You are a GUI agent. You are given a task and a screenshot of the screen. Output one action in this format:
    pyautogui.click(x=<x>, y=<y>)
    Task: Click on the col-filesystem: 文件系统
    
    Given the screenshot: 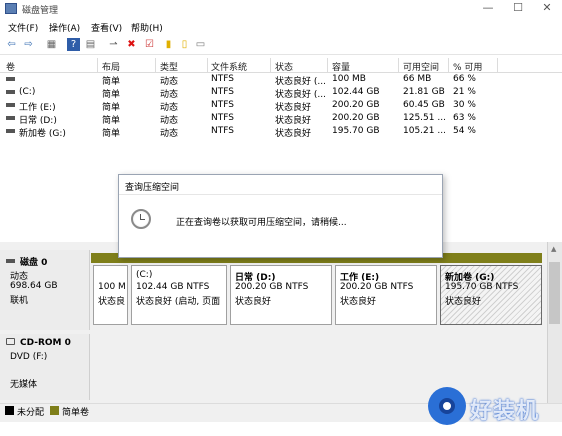 What is the action you would take?
    pyautogui.click(x=229, y=66)
    